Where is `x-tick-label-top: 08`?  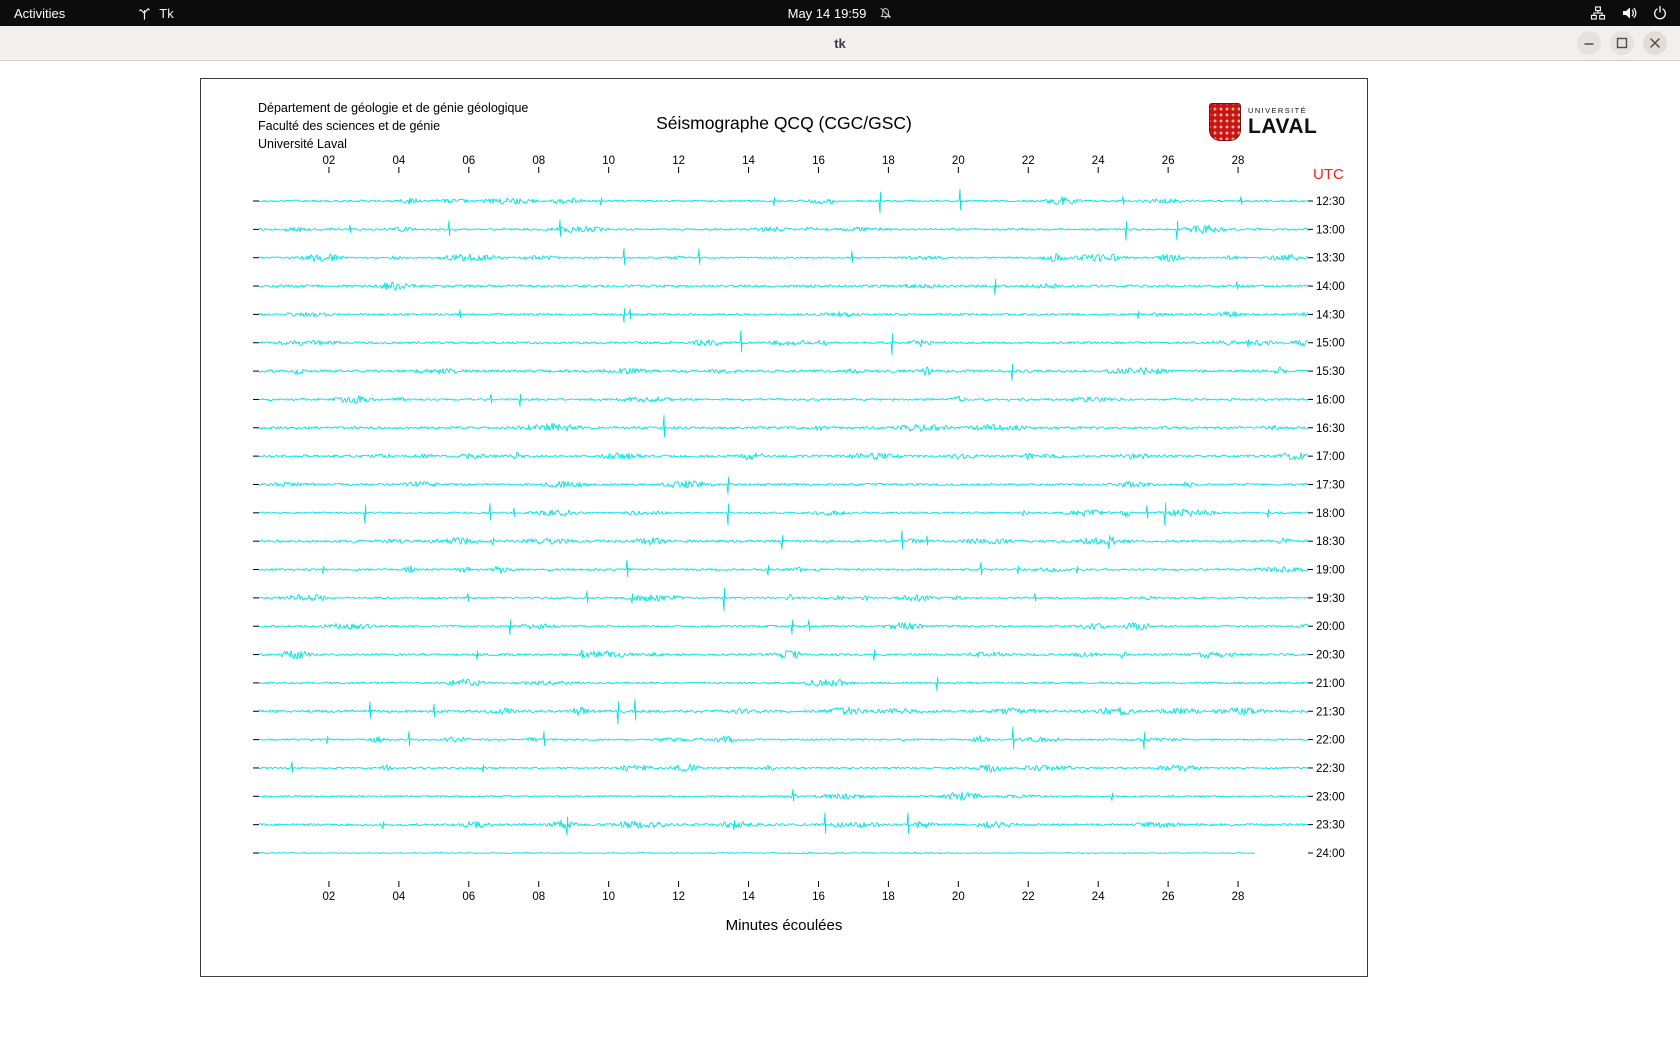
x-tick-label-top: 08 is located at coordinates (538, 161).